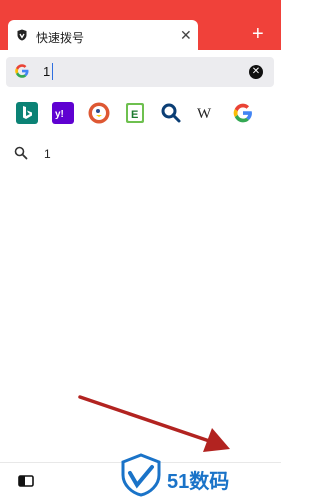  Describe the element at coordinates (26, 481) in the screenshot. I see `tab-switcher-icon` at that location.